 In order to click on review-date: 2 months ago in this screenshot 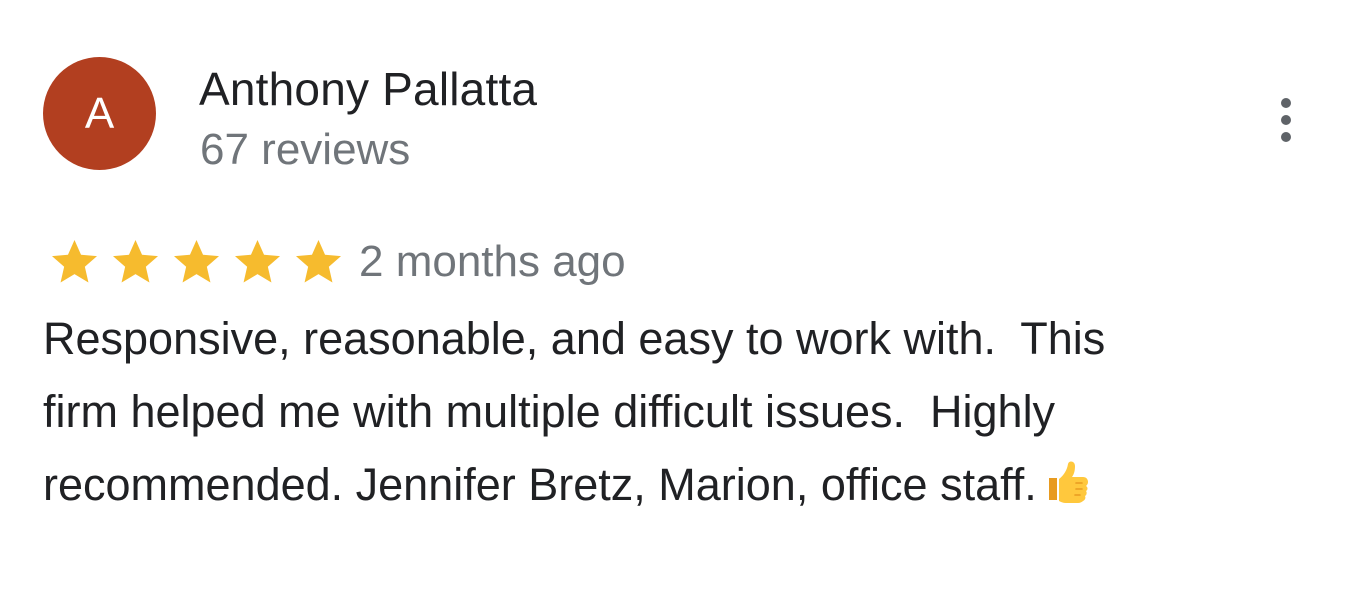, I will do `click(492, 261)`.